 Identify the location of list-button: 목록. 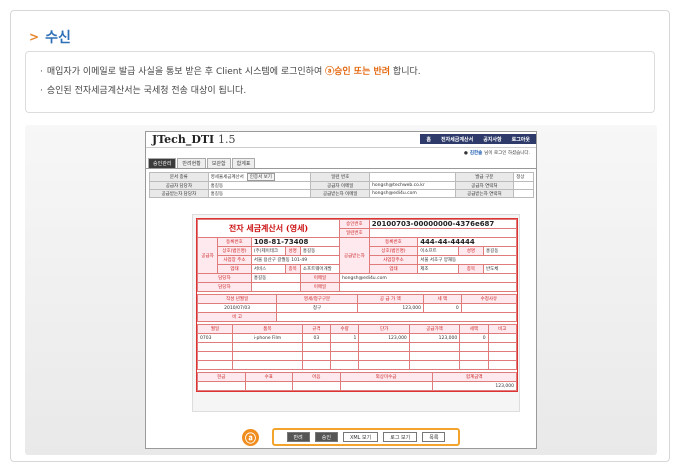
(434, 437).